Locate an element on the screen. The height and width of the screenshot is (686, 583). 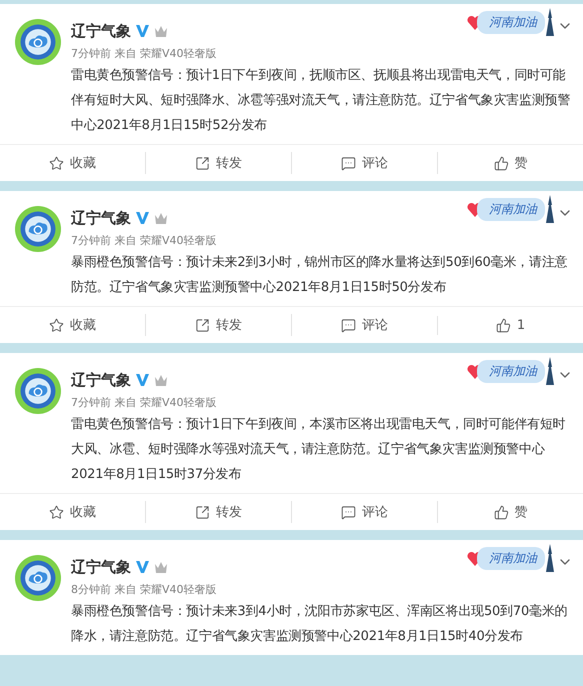
post-text: 雷电黄色预警信号：预计1日下午到夜间，本溪市区将出现雷电天气，同时可能伴有短时大风、冰雹、短时强降水等强对流天气，请注意防范。辽宁省气象灾害监测预警中心2021年8月1日15时37分发布 is located at coordinates (318, 450).